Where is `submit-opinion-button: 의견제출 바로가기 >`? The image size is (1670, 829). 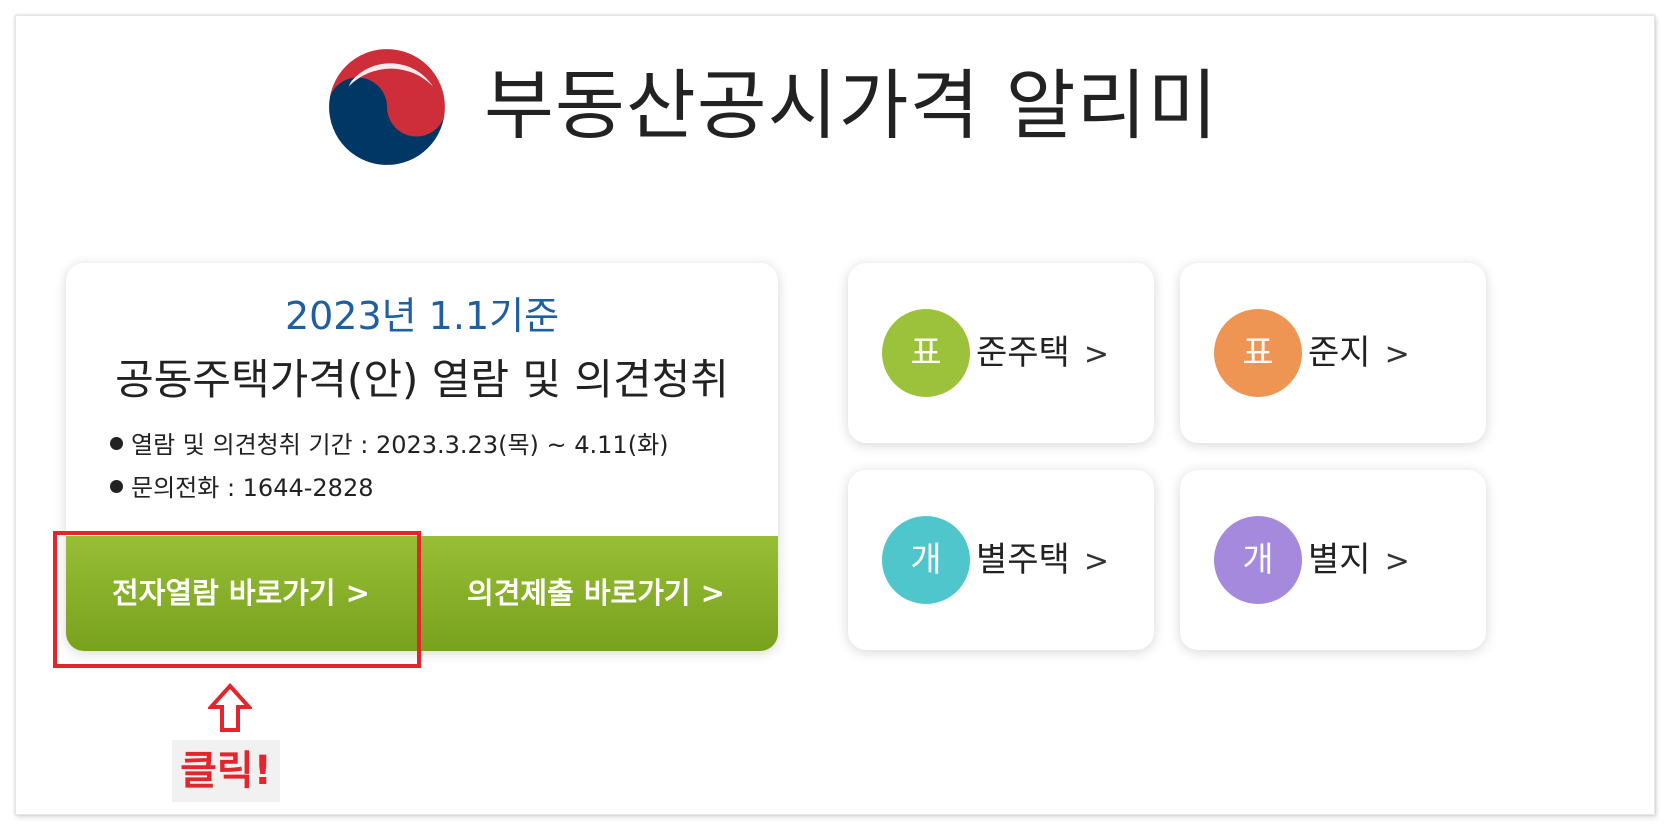
submit-opinion-button: 의견제출 바로가기 > is located at coordinates (596, 593).